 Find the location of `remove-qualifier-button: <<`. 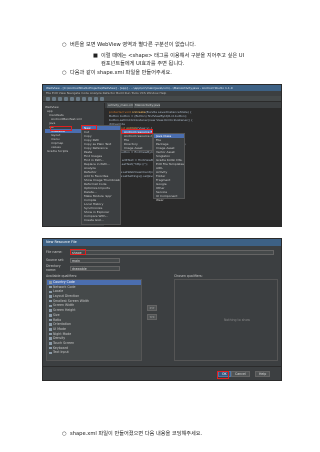

remove-qualifier-button: << is located at coordinates (152, 317).